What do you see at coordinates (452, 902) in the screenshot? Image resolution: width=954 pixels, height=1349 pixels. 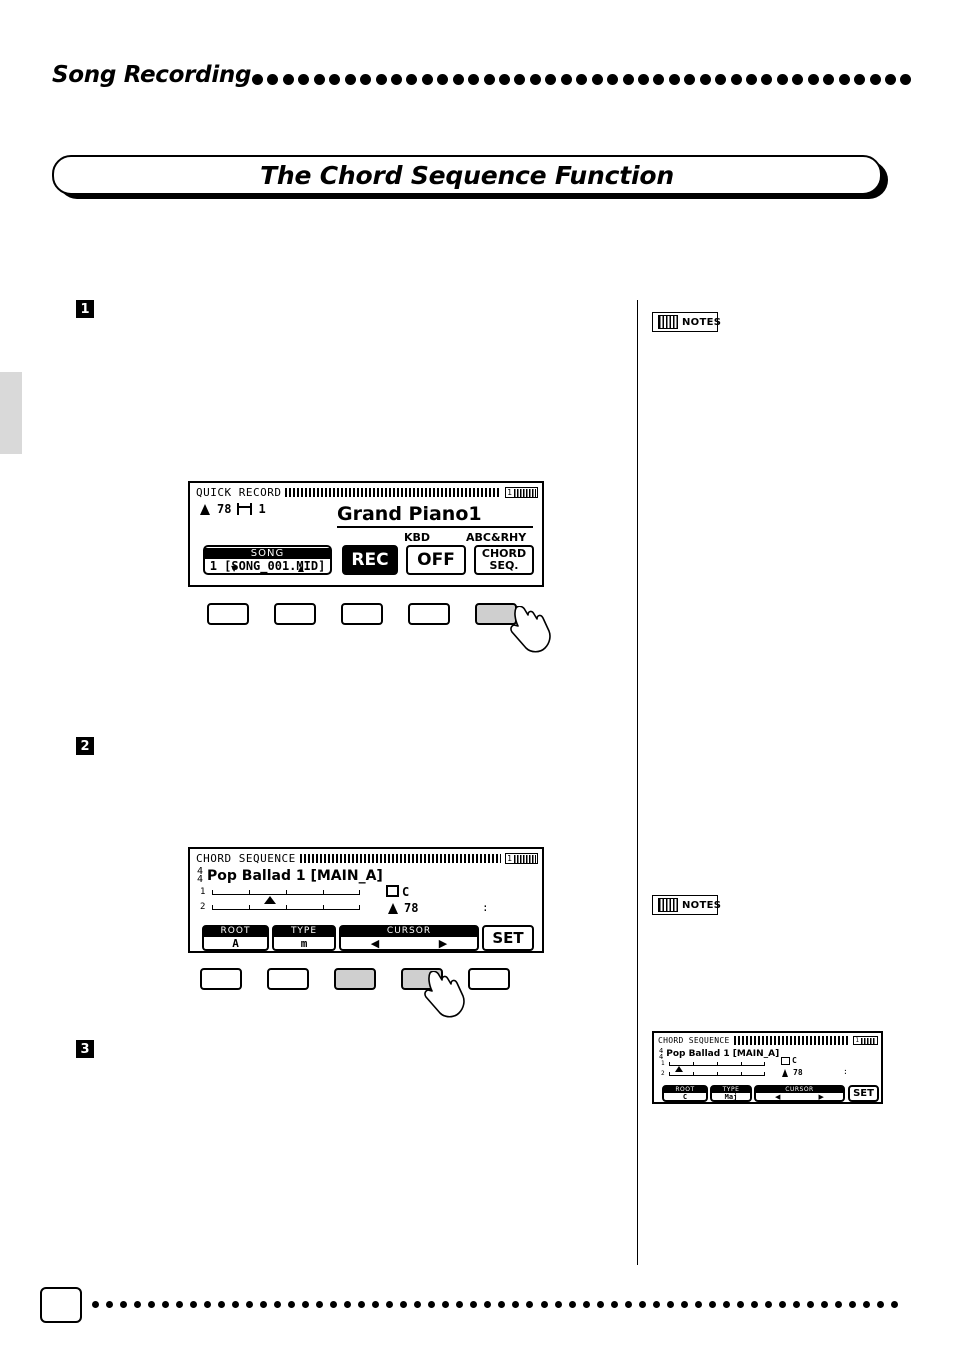 I see `chord-info-box: C 78 :` at bounding box center [452, 902].